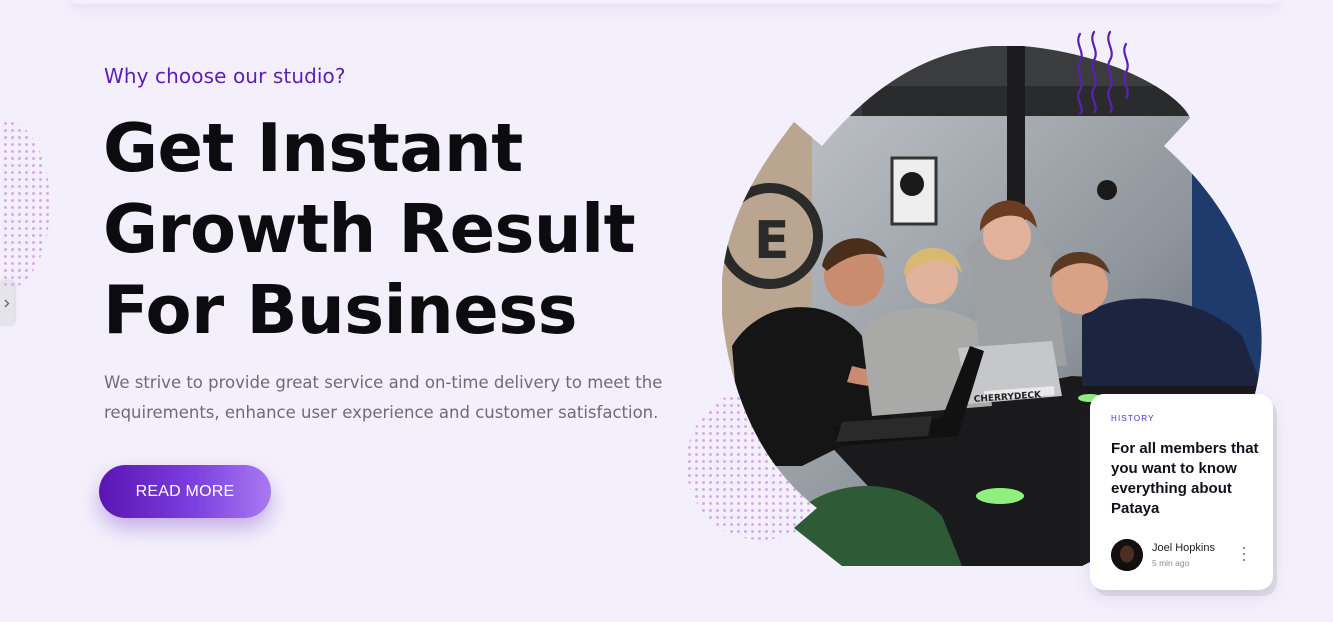 The image size is (1333, 622). I want to click on hero-headline-line: Growth Result, so click(369, 229).